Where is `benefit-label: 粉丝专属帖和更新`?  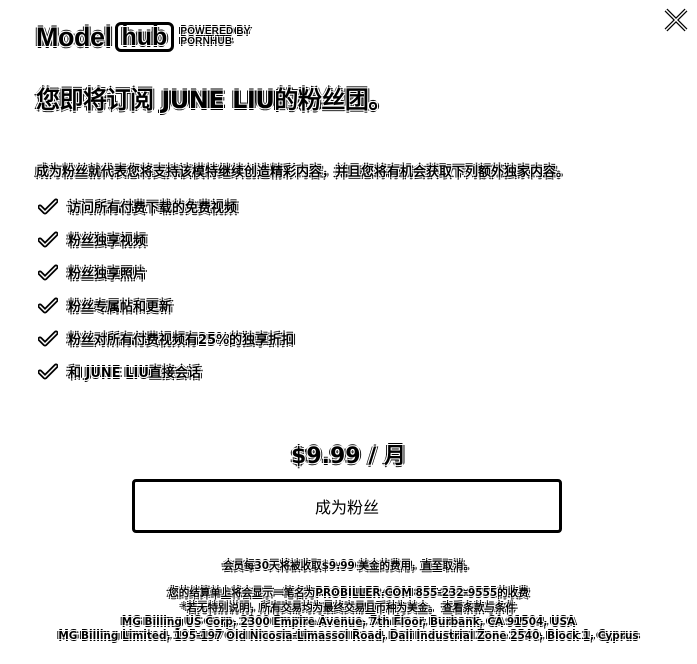
benefit-label: 粉丝专属帖和更新 is located at coordinates (120, 307).